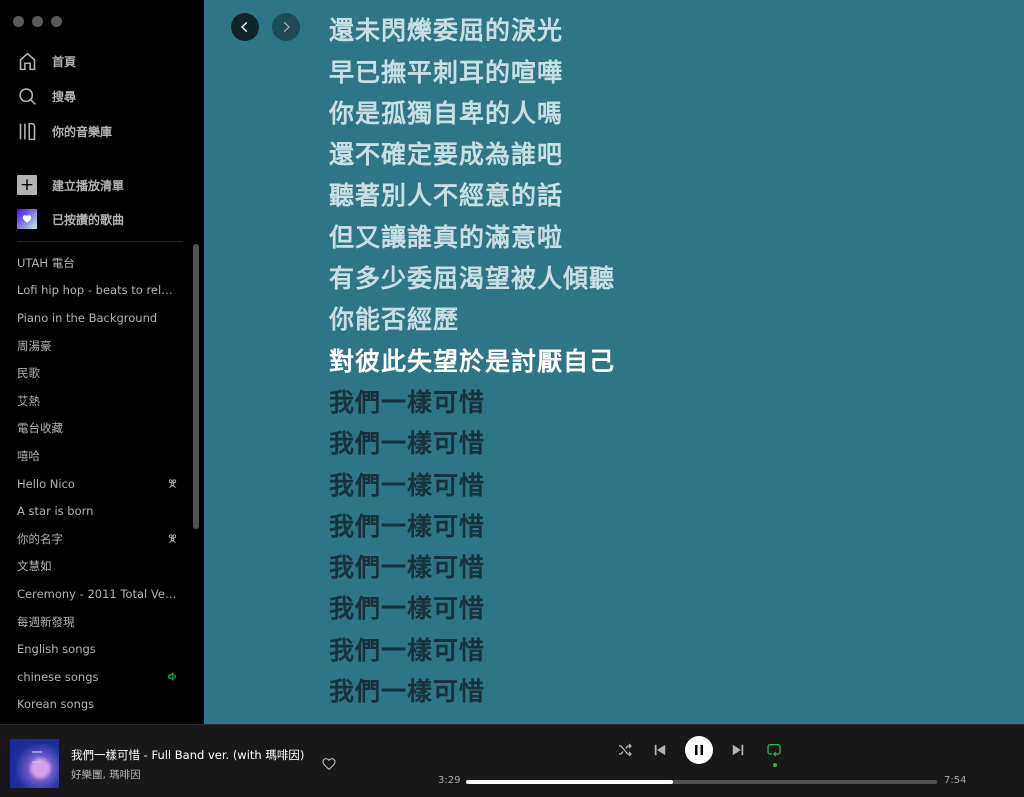  What do you see at coordinates (102, 96) in the screenshot?
I see `nav-search: 搜尋` at bounding box center [102, 96].